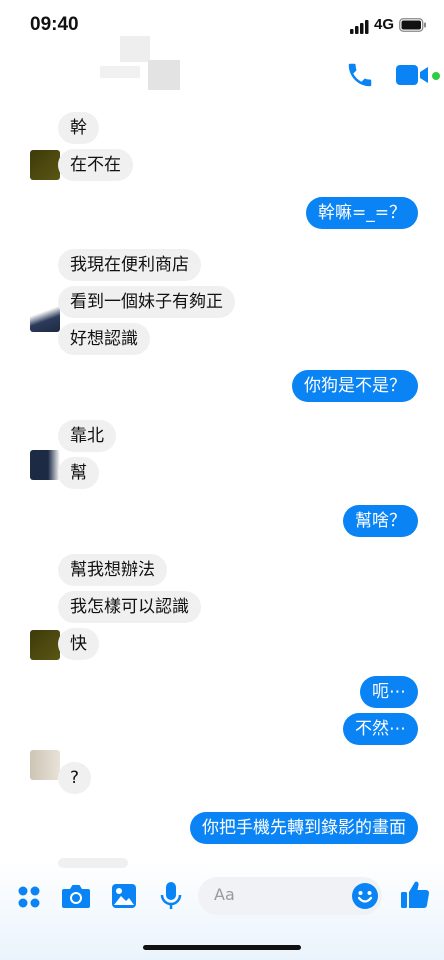  Describe the element at coordinates (222, 947) in the screenshot. I see `home-indicator` at that location.